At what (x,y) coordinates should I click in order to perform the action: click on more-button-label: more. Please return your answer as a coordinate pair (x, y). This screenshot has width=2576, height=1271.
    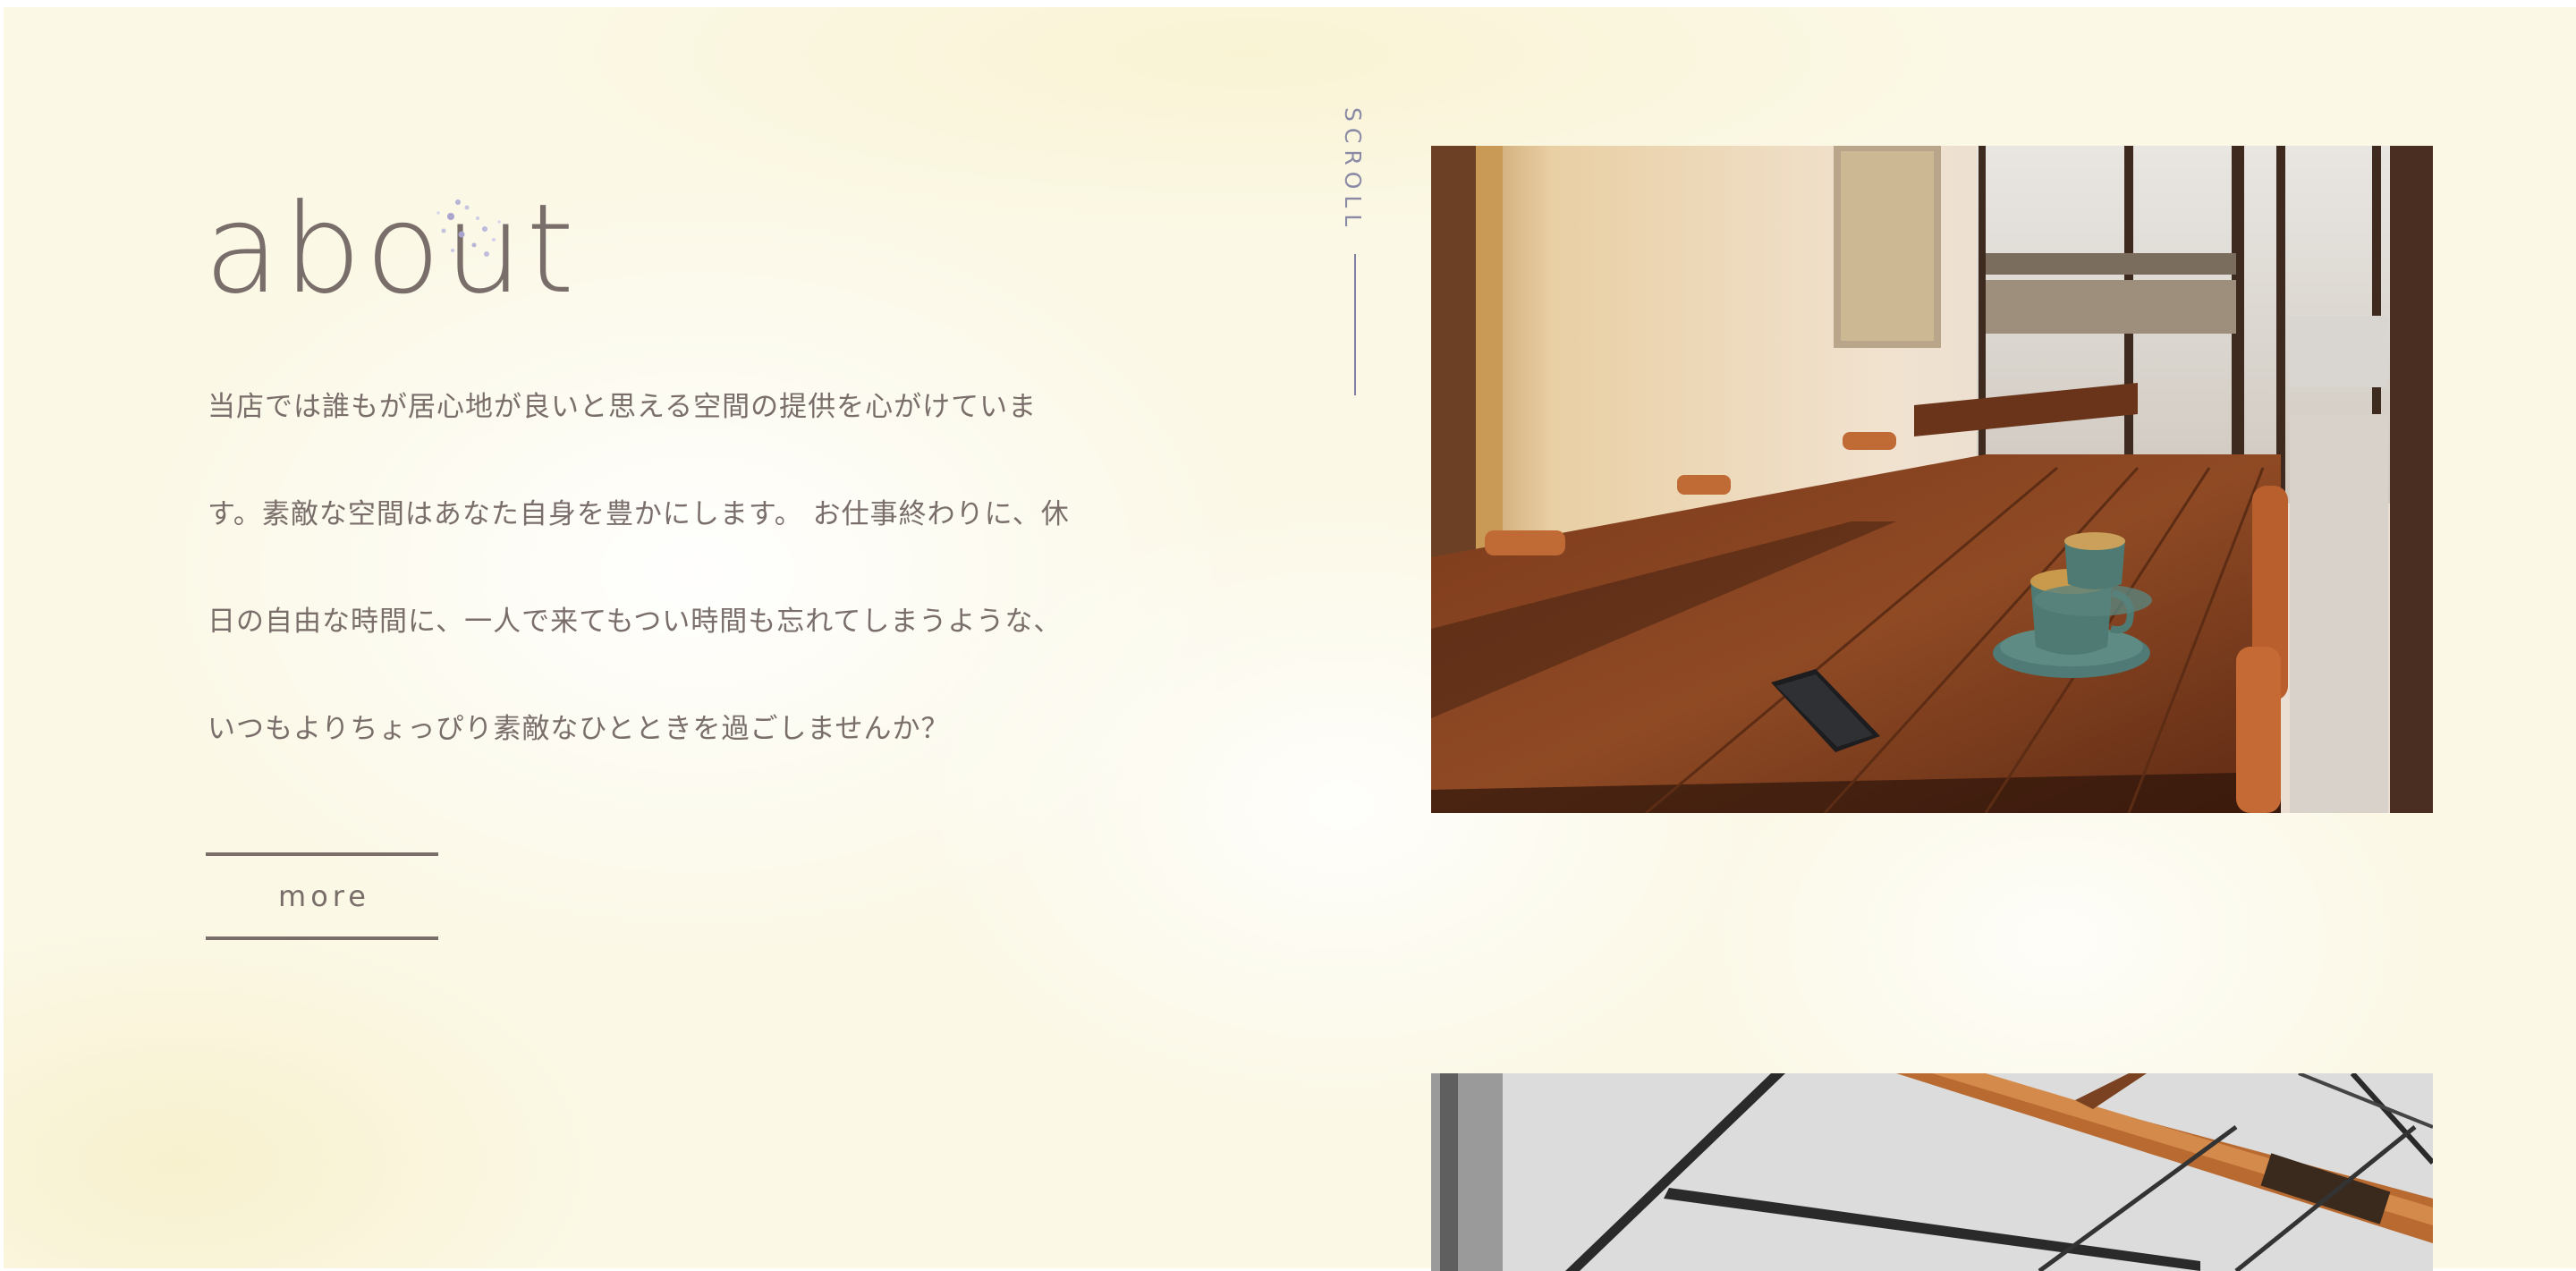
    Looking at the image, I should click on (324, 896).